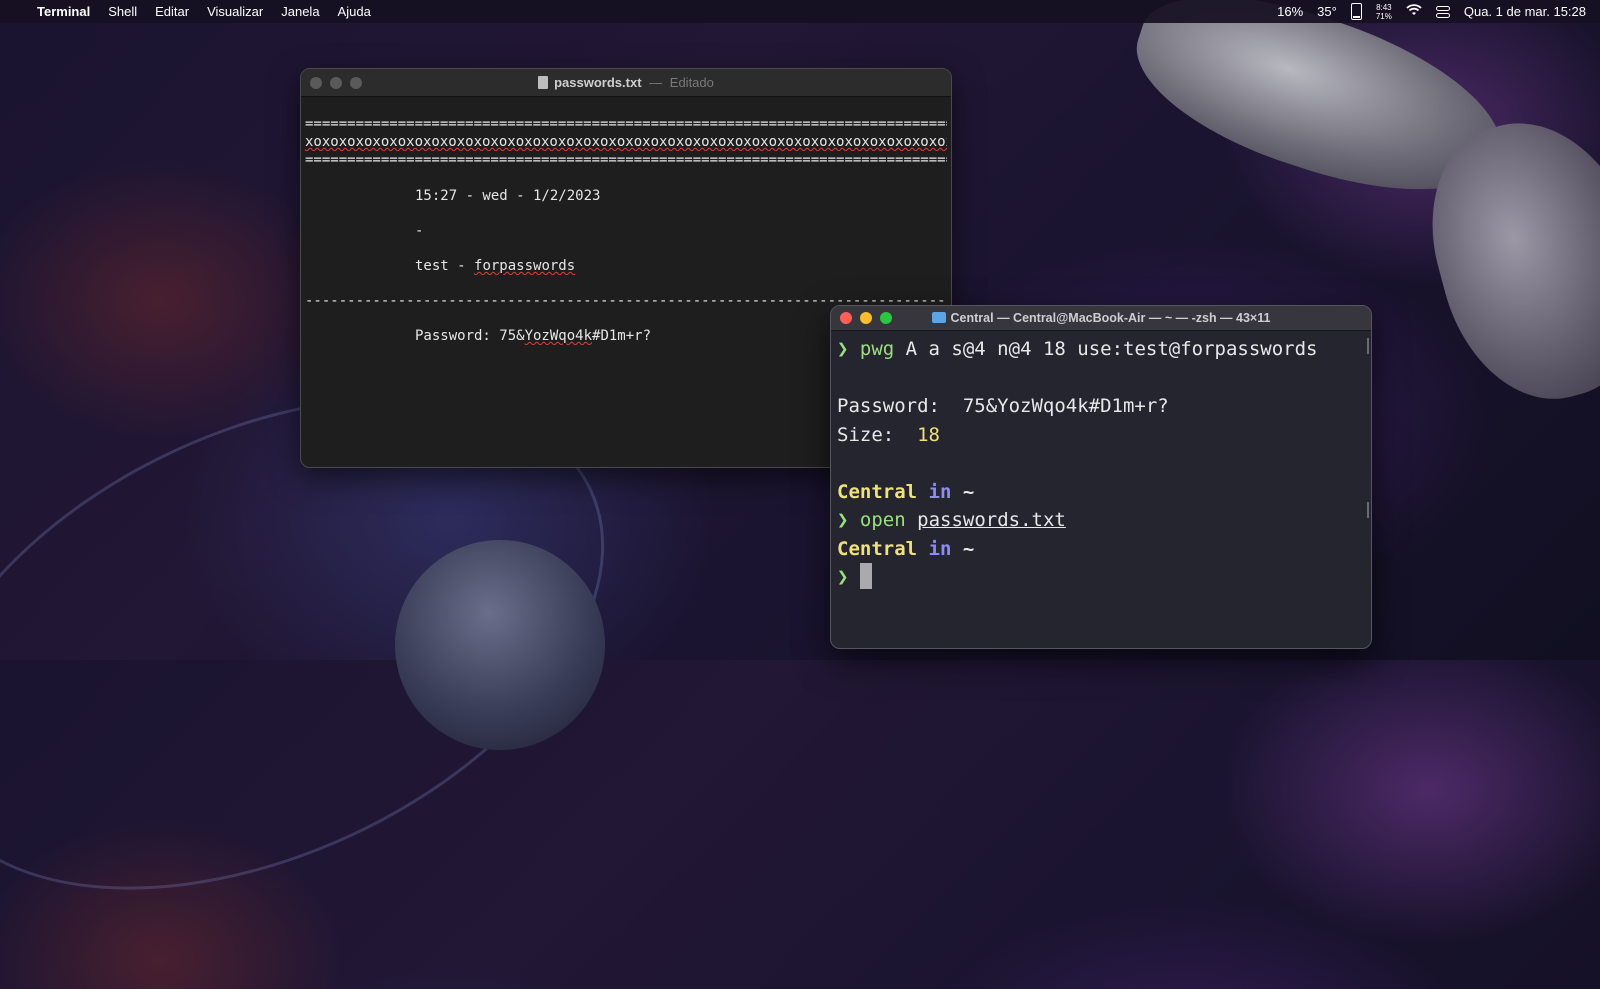 This screenshot has height=989, width=1600. I want to click on password-end: #D1m+r?, so click(622, 336).